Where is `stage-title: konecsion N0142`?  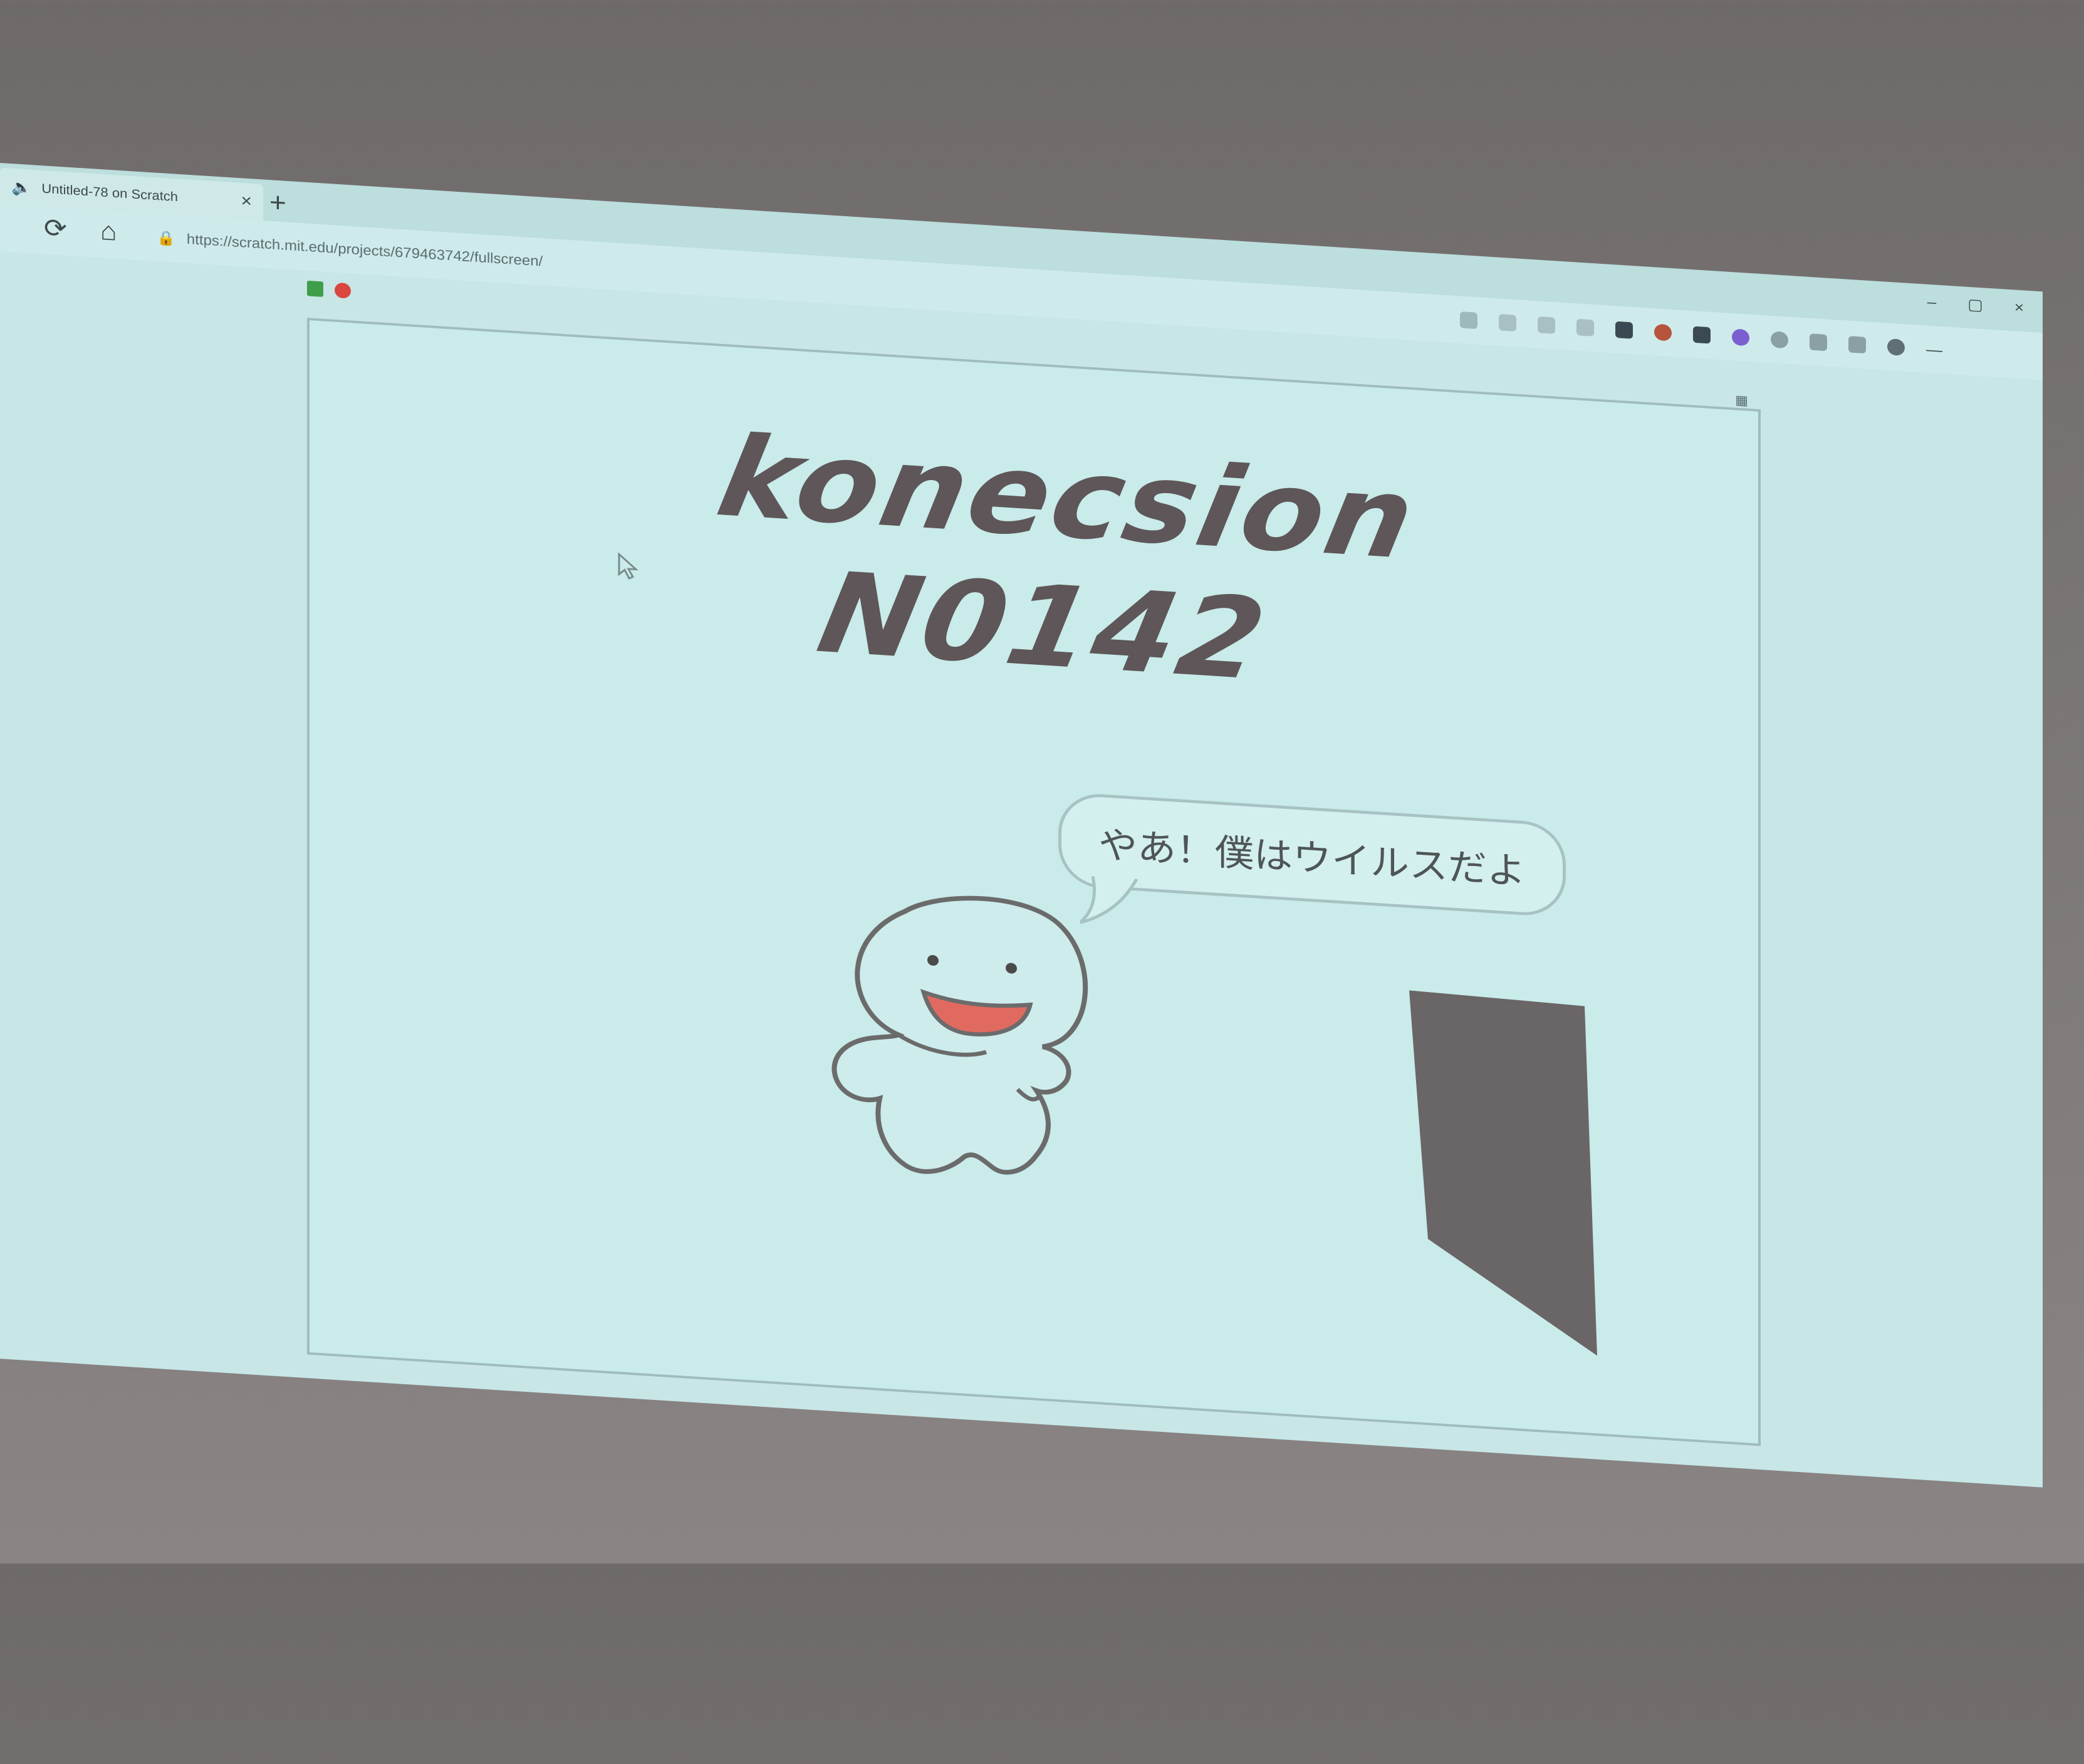
stage-title: konecsion N0142 is located at coordinates (1067, 558).